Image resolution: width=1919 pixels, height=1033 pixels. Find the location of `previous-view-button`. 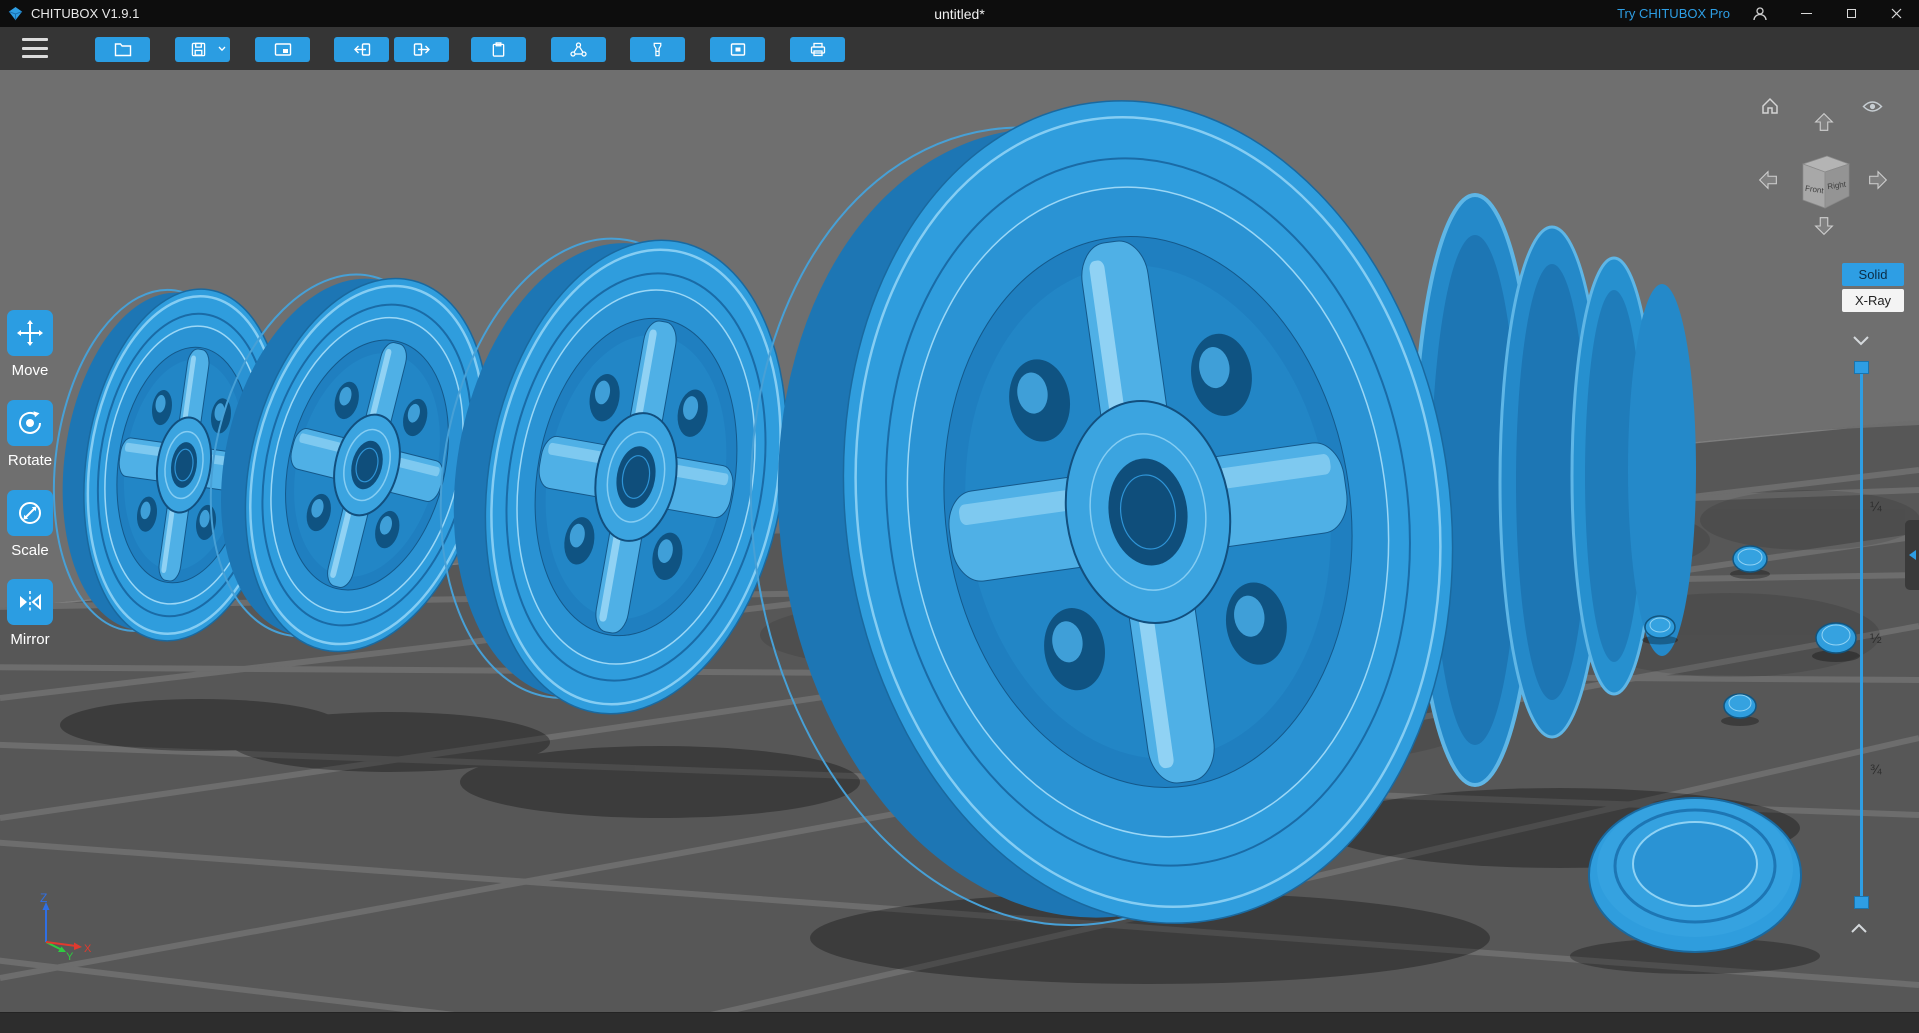

previous-view-button is located at coordinates (361, 49).